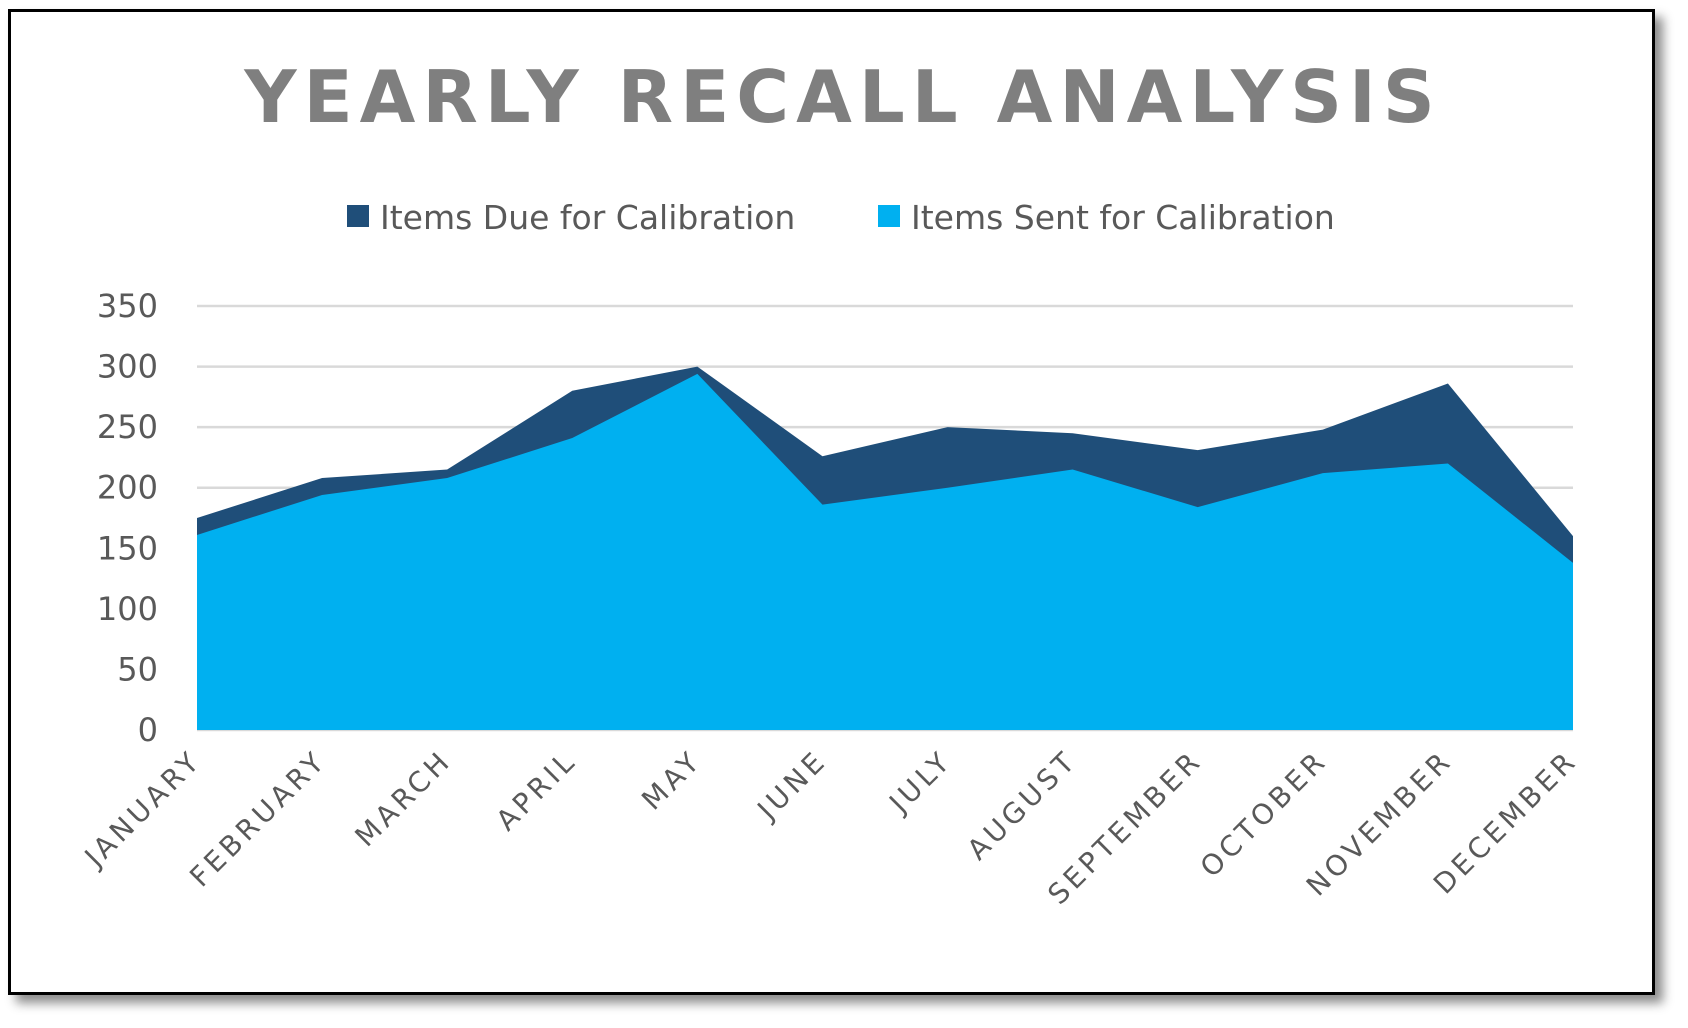  What do you see at coordinates (137, 669) in the screenshot?
I see `y-tick-label: 50` at bounding box center [137, 669].